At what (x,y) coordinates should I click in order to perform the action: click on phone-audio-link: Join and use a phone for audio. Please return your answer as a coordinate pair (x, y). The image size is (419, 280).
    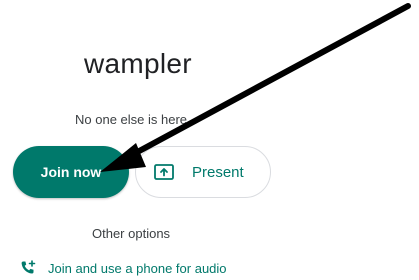
    Looking at the image, I should click on (123, 268).